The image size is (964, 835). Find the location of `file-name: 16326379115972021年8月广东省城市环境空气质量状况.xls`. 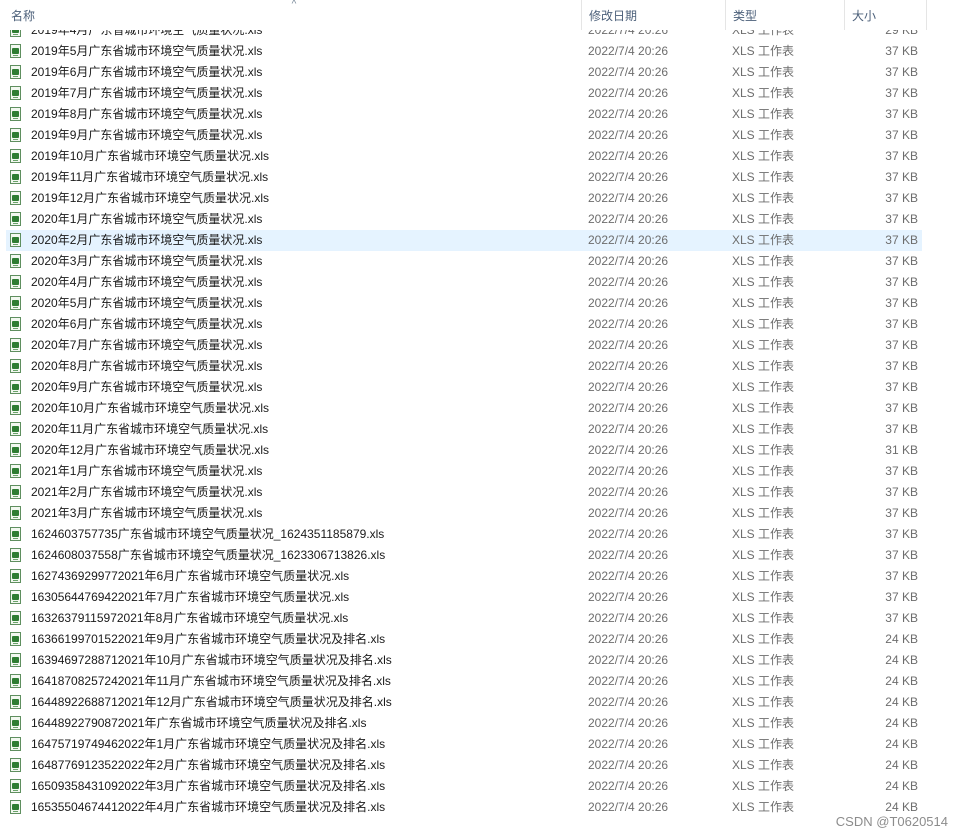

file-name: 16326379115972021年8月广东省城市环境空气质量状况.xls is located at coordinates (190, 618).